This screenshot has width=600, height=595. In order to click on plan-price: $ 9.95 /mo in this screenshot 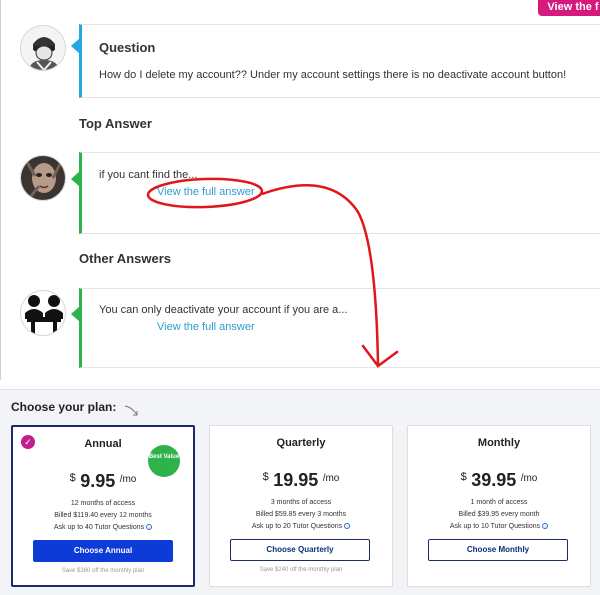, I will do `click(103, 481)`.